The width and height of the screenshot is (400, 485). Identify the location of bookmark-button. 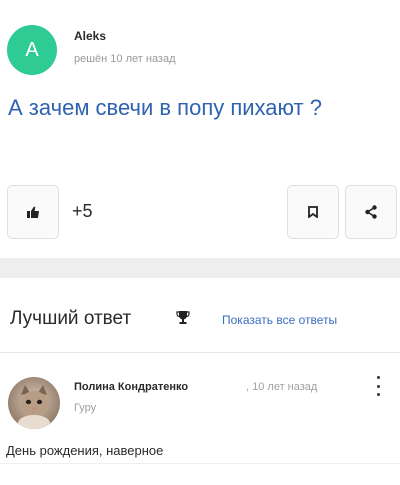
(313, 212).